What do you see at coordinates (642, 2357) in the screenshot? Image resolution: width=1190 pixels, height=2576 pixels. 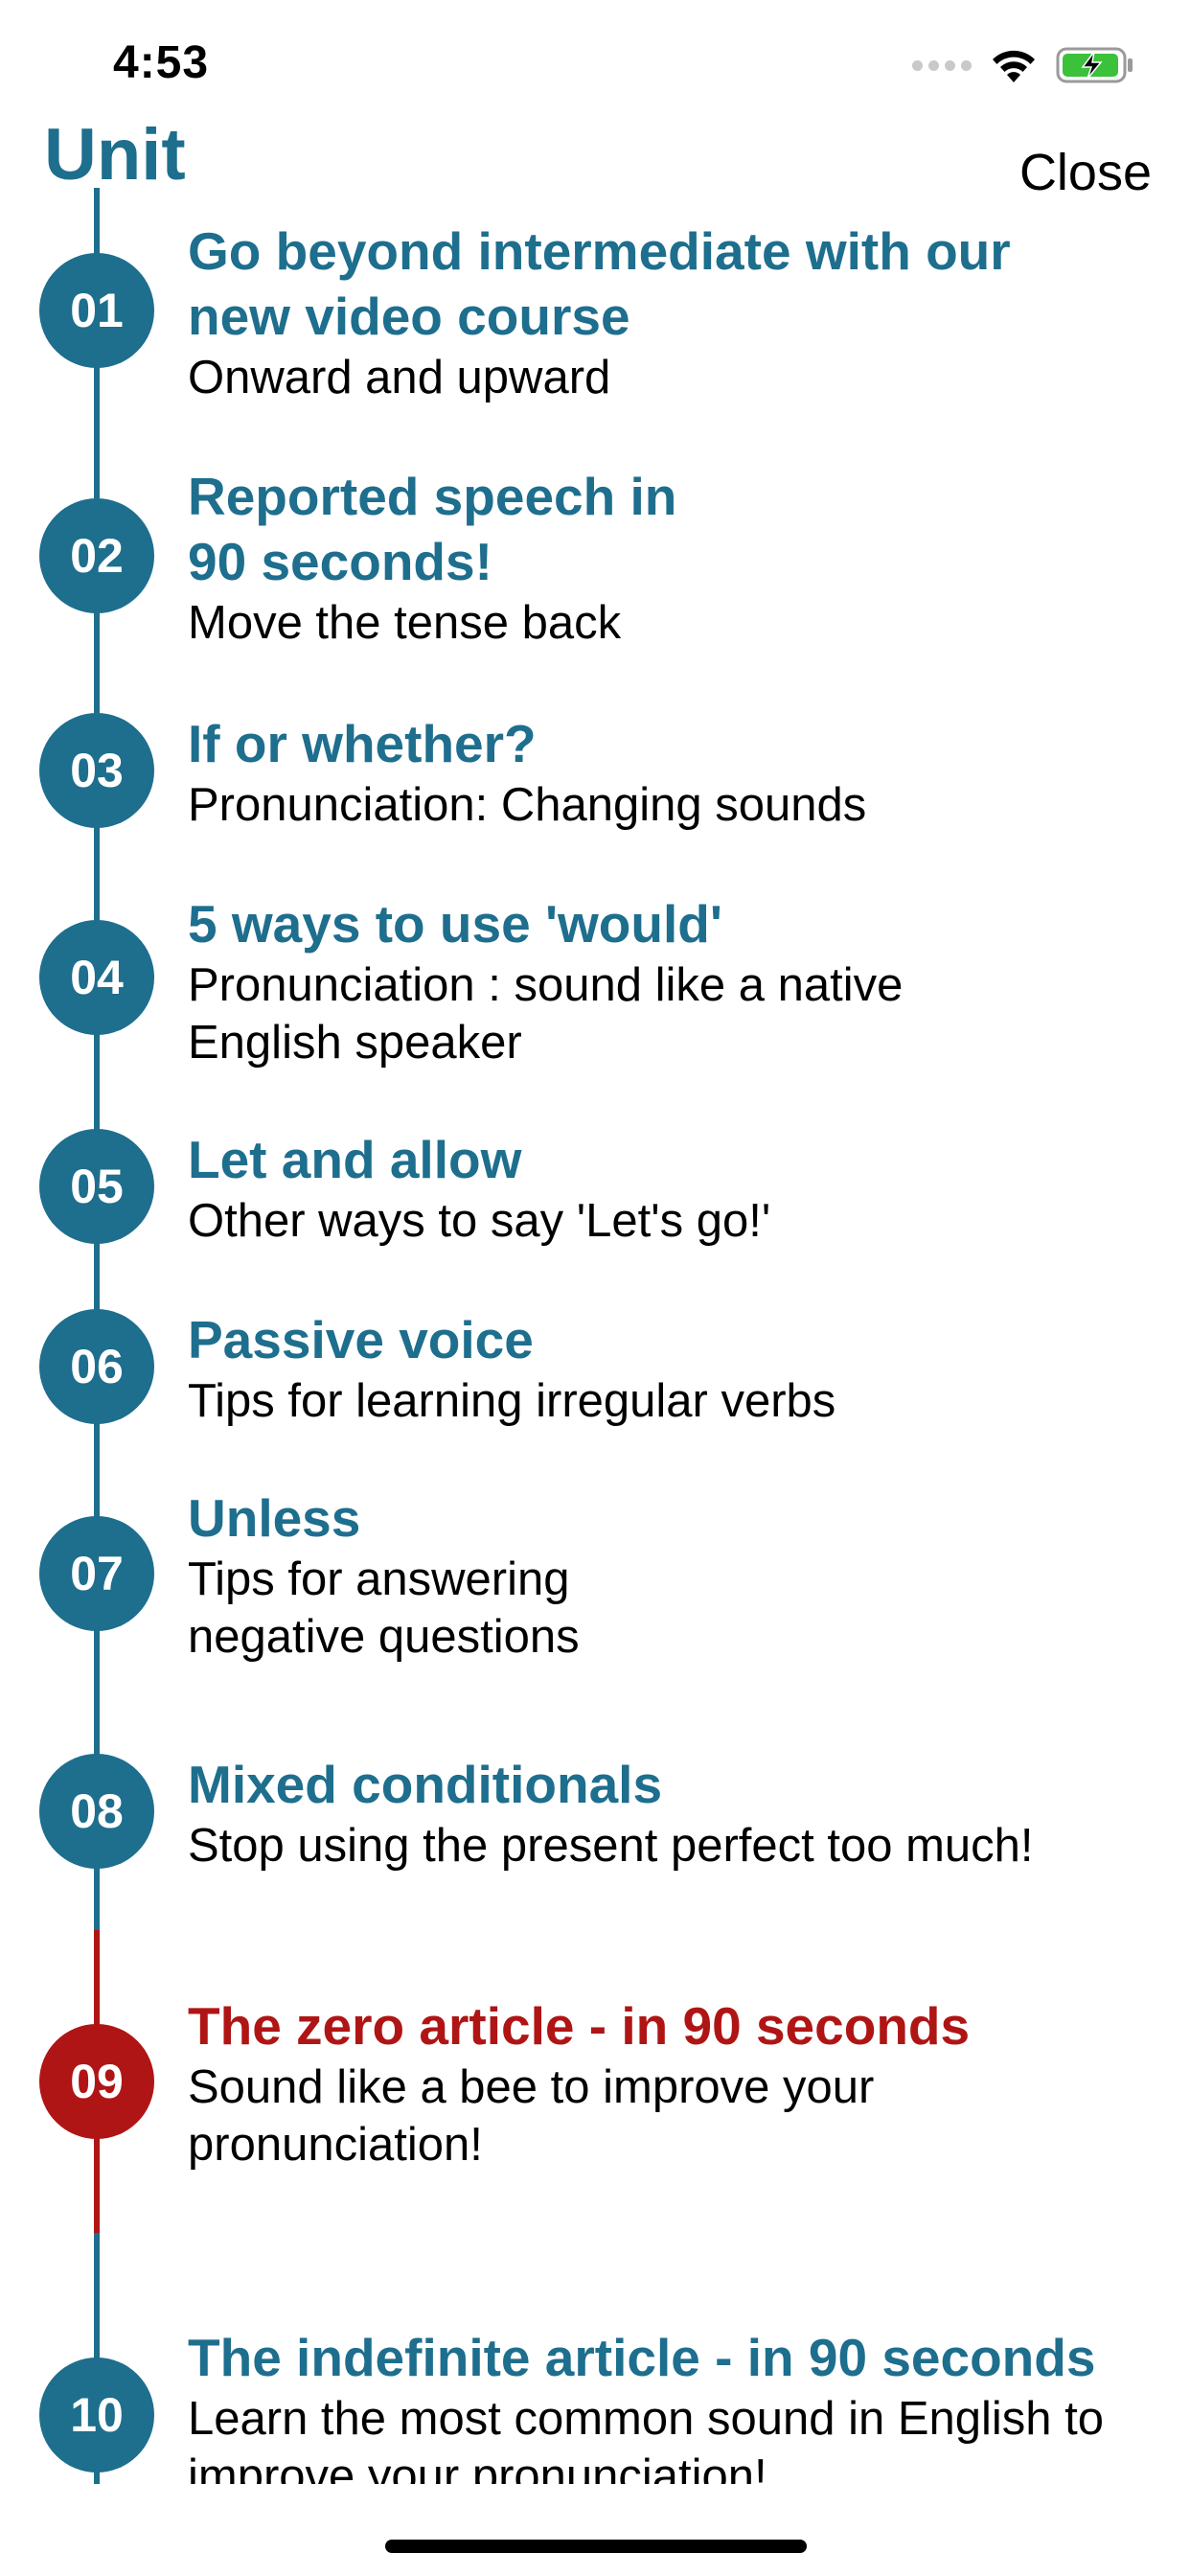 I see `unit-title: The indefinite article - in 90 seconds` at bounding box center [642, 2357].